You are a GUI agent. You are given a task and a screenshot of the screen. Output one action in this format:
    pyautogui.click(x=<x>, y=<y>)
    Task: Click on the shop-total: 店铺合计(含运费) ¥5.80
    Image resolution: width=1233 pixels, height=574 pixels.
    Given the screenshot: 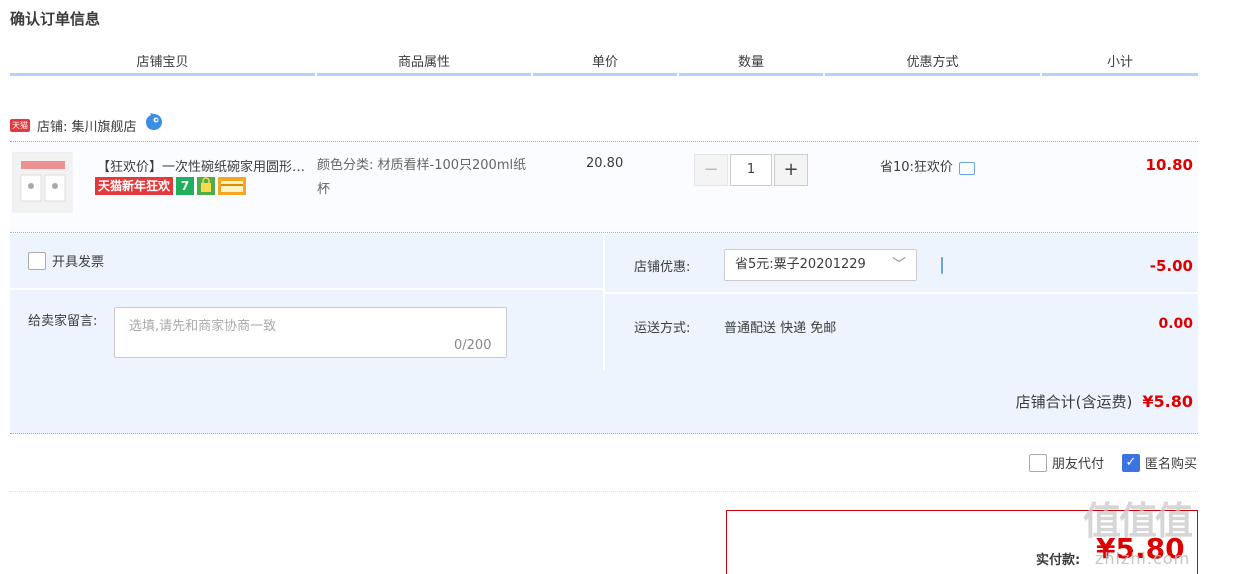 What is the action you would take?
    pyautogui.click(x=1104, y=401)
    